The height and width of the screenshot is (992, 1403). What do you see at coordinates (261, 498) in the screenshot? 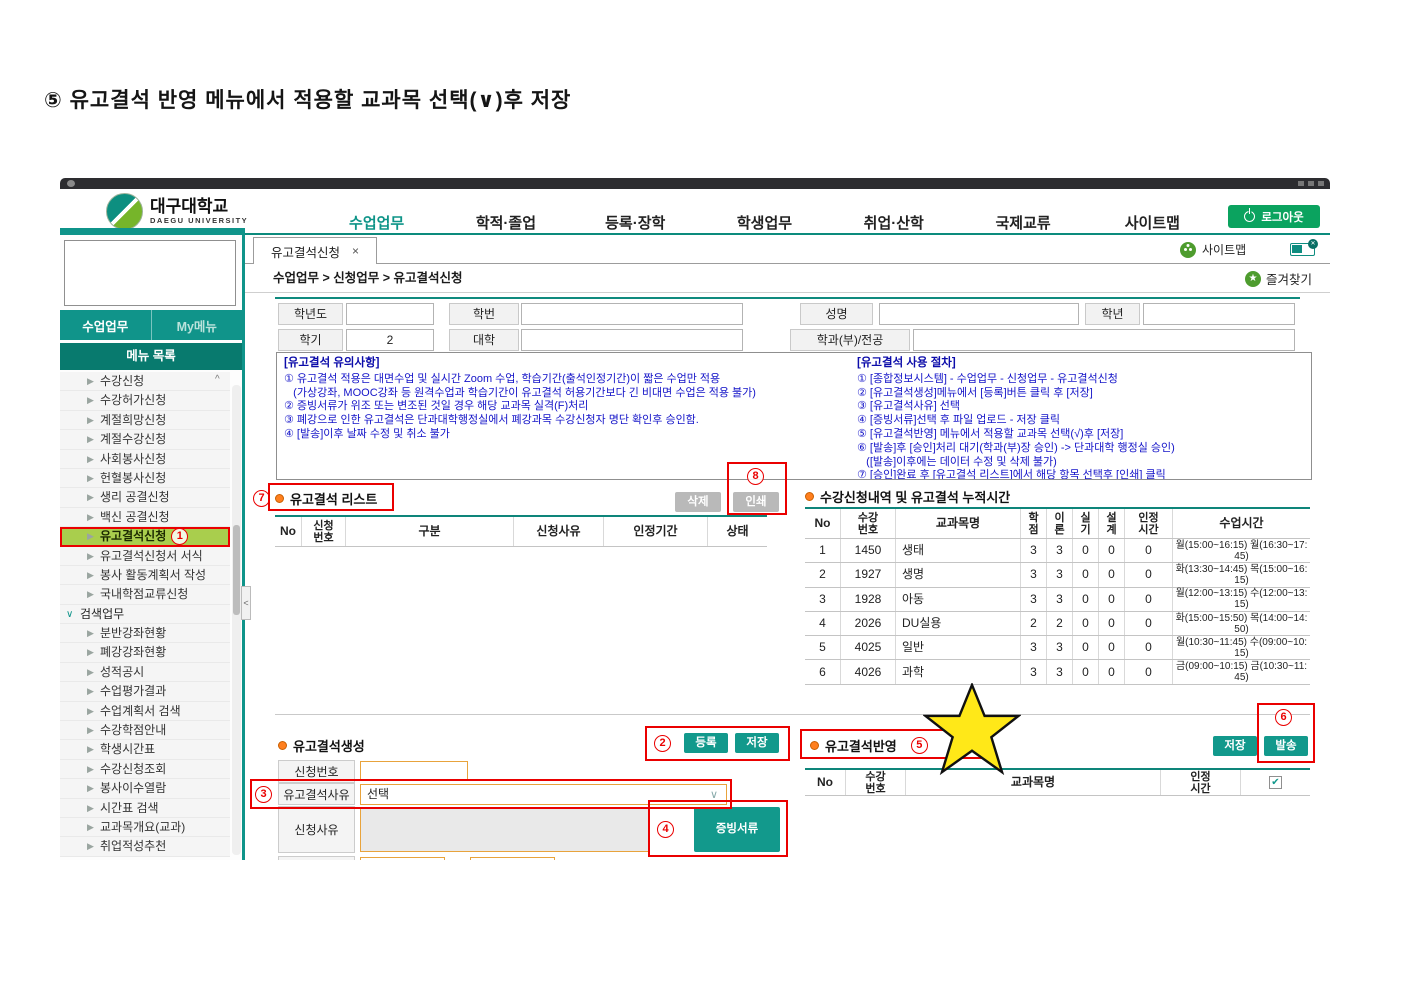
I see `annotation-badge-7: 7` at bounding box center [261, 498].